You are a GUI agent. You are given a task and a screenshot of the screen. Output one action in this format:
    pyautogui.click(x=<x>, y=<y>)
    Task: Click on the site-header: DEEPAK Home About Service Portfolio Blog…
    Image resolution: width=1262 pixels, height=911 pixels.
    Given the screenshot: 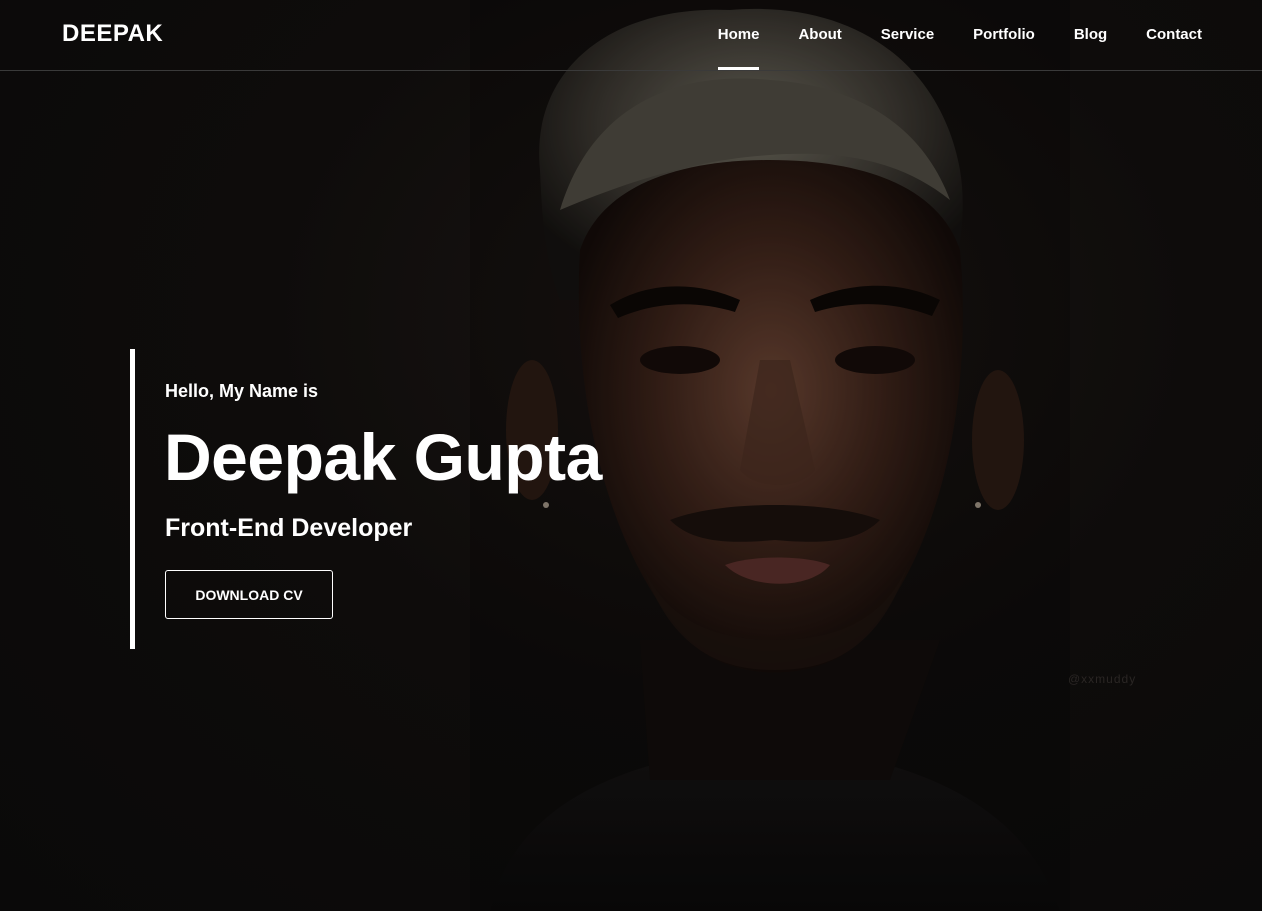 What is the action you would take?
    pyautogui.click(x=631, y=35)
    